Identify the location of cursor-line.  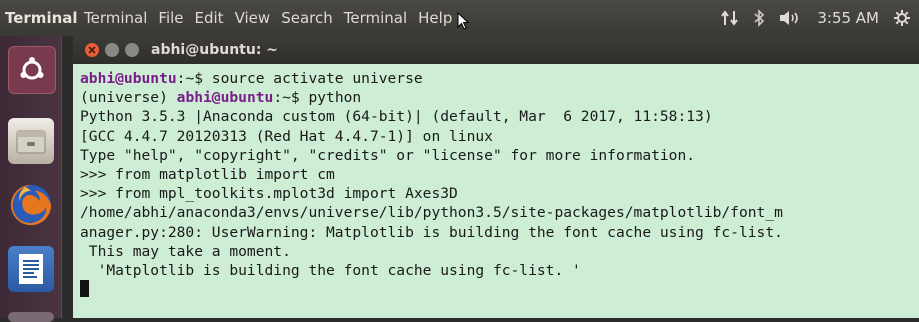
(499, 289).